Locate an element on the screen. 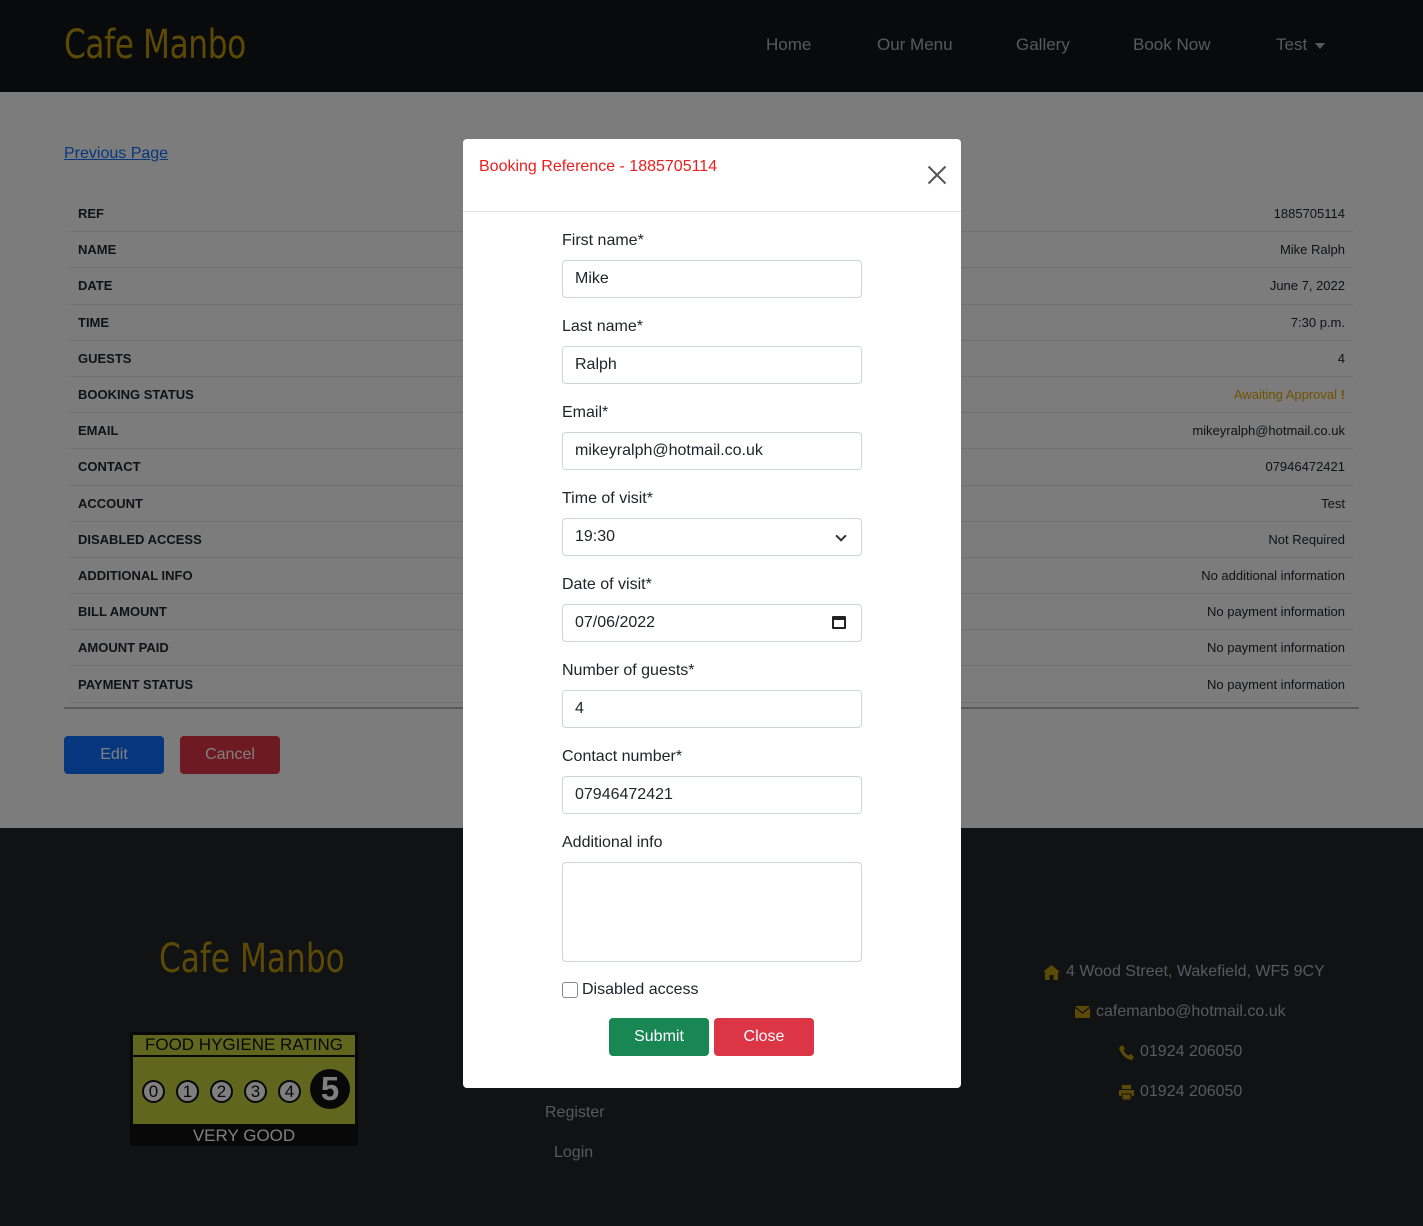 This screenshot has height=1226, width=1423. email-label: Email* is located at coordinates (585, 412).